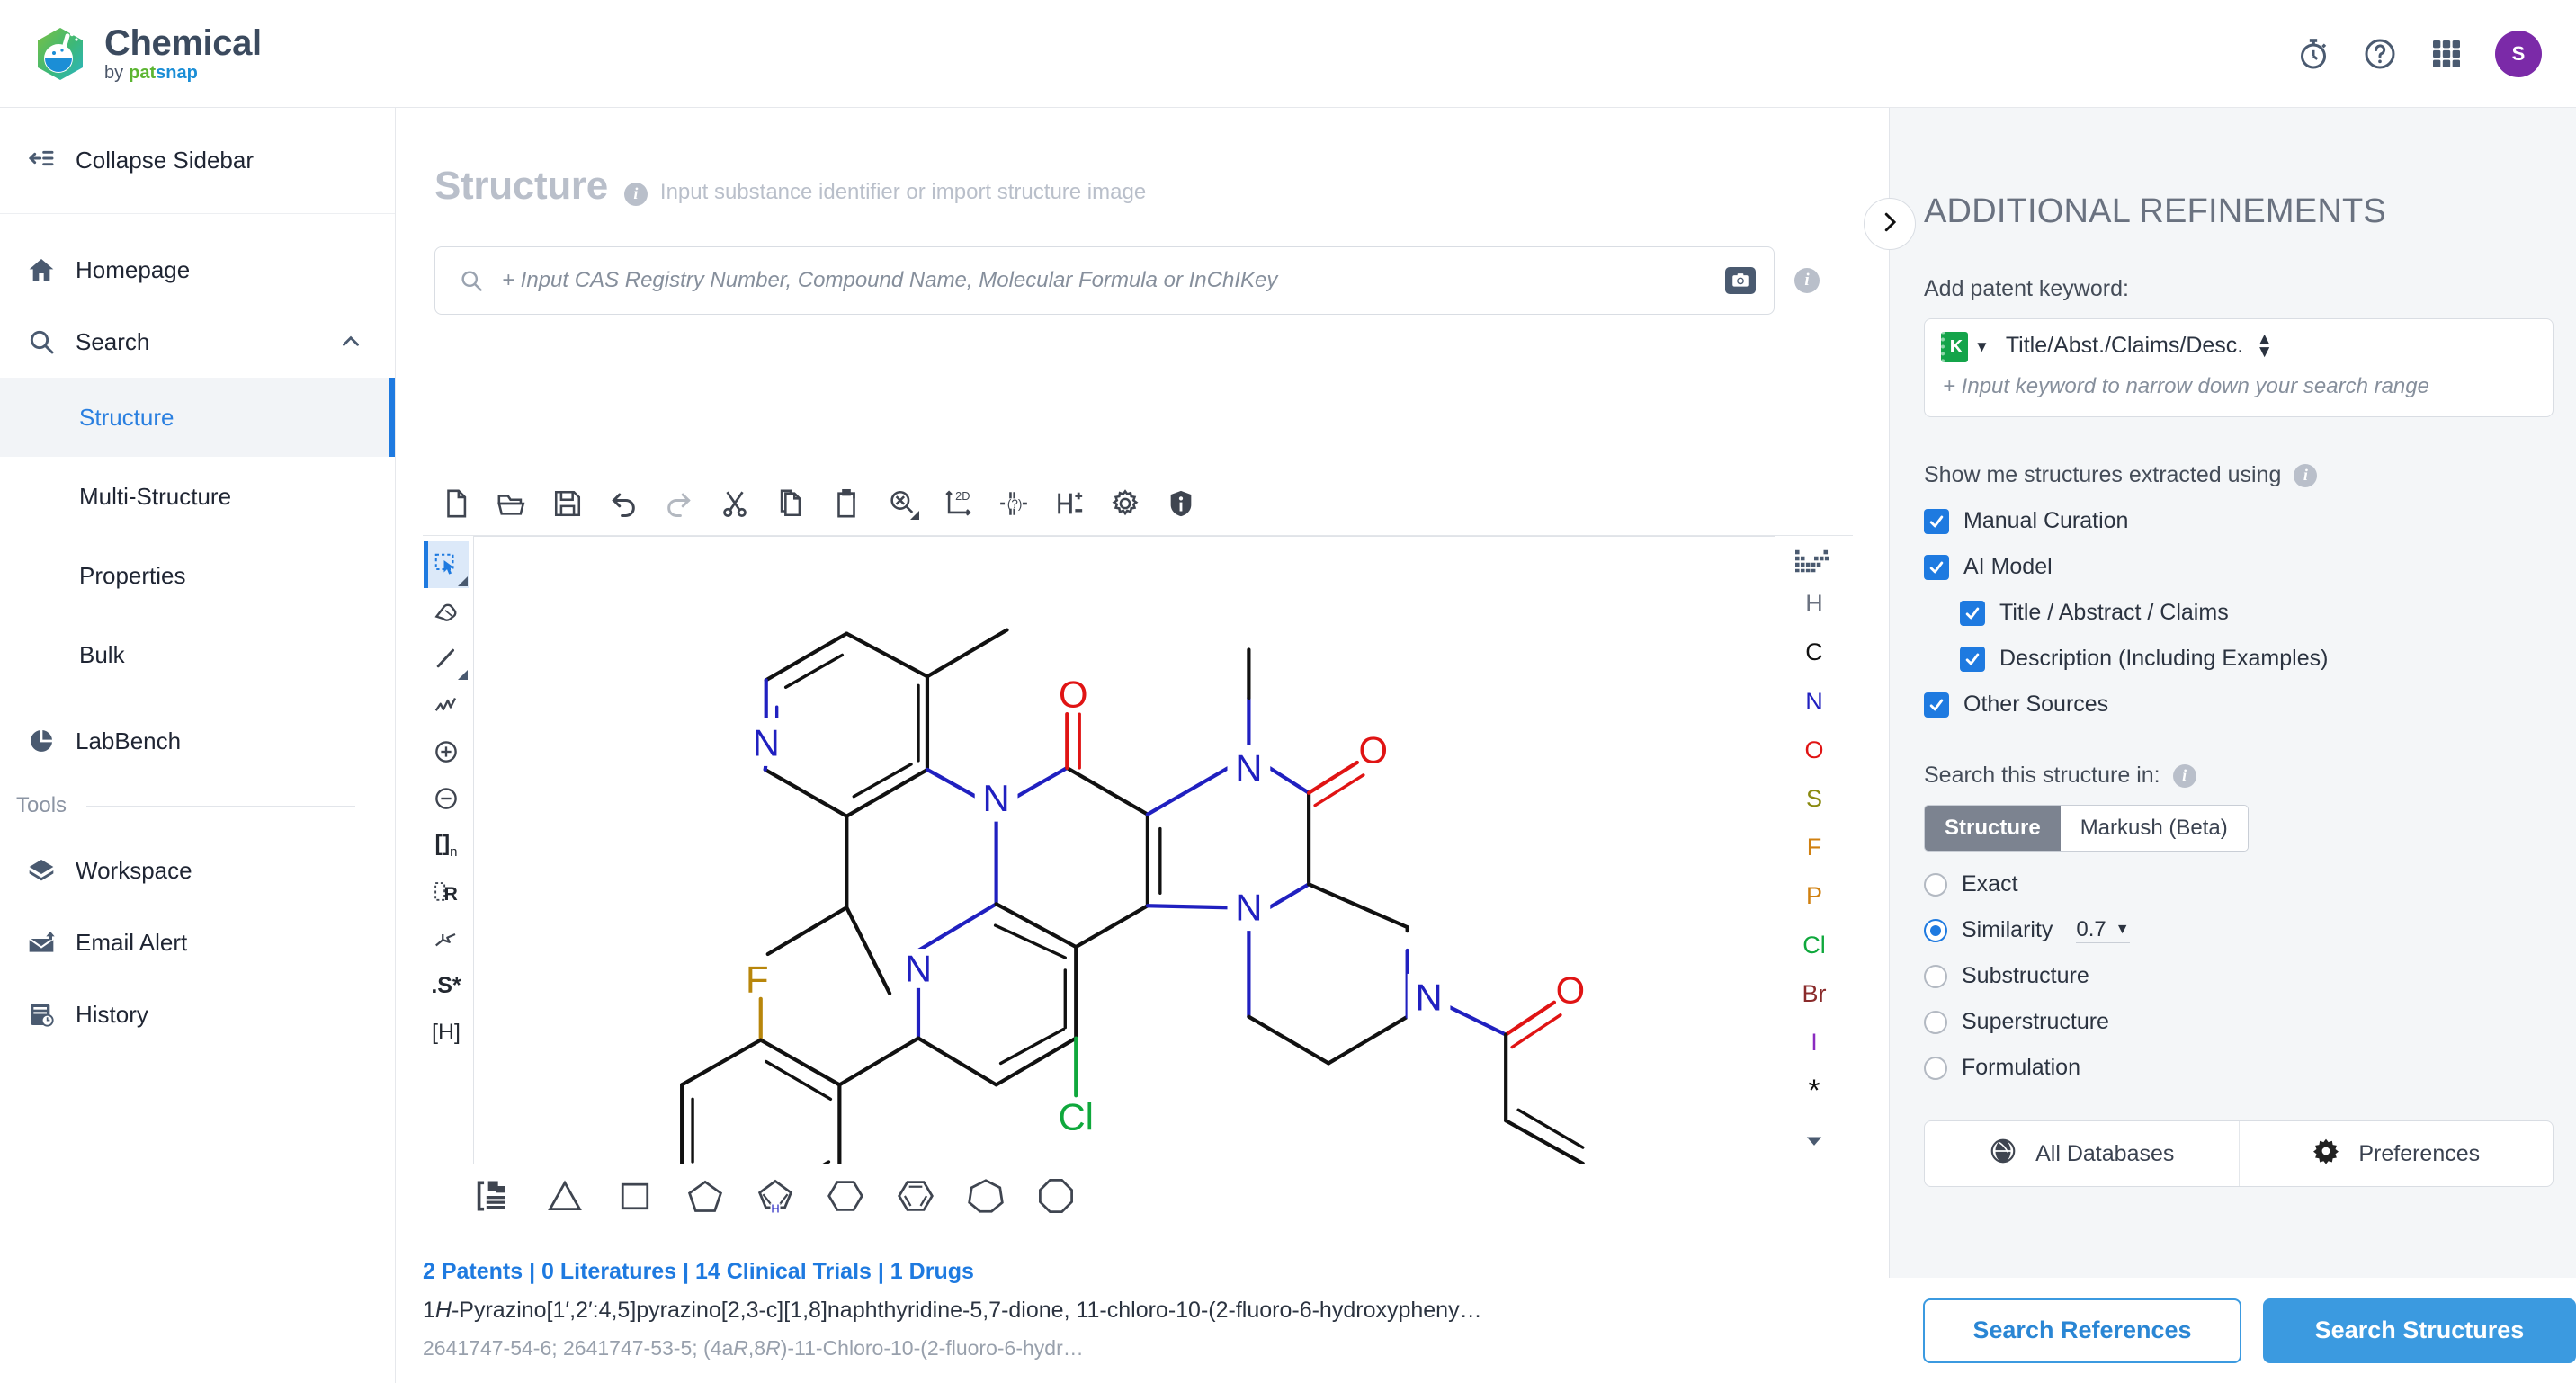 The width and height of the screenshot is (2576, 1383). What do you see at coordinates (1069, 503) in the screenshot?
I see `hydrogen-toggle-icon` at bounding box center [1069, 503].